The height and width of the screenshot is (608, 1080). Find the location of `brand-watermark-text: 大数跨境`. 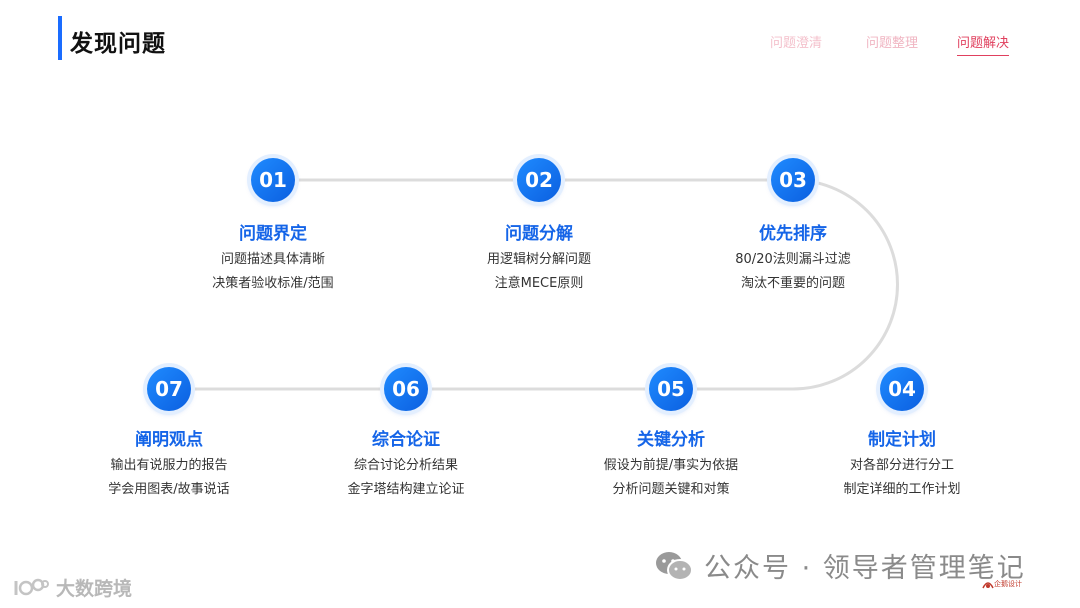

brand-watermark-text: 大数跨境 is located at coordinates (94, 589).